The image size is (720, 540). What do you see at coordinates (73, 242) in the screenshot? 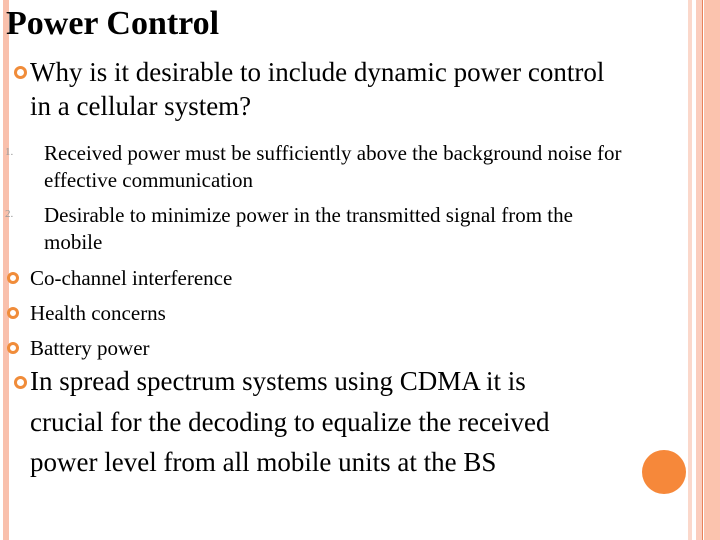
I see `item-line-2: mobile` at bounding box center [73, 242].